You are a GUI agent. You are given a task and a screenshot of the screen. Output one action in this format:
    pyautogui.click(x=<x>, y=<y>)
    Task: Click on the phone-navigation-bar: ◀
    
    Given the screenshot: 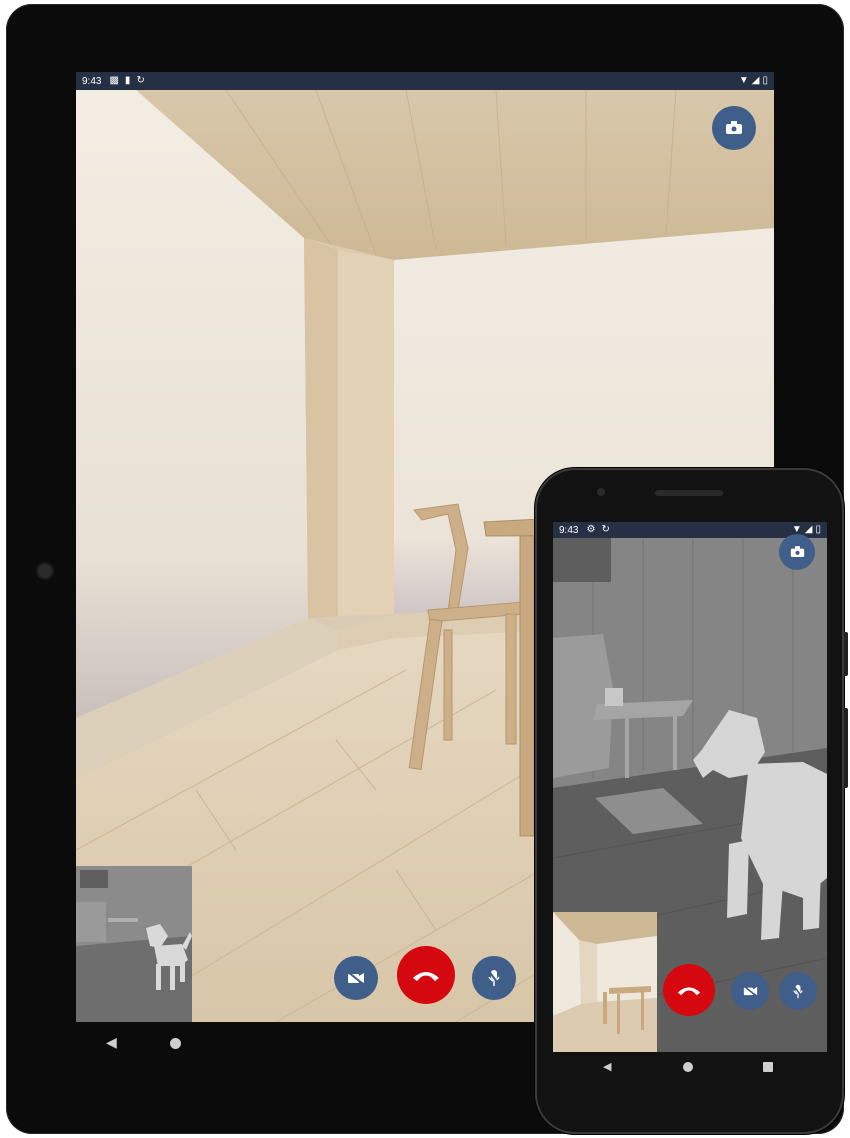 What is the action you would take?
    pyautogui.click(x=690, y=1068)
    